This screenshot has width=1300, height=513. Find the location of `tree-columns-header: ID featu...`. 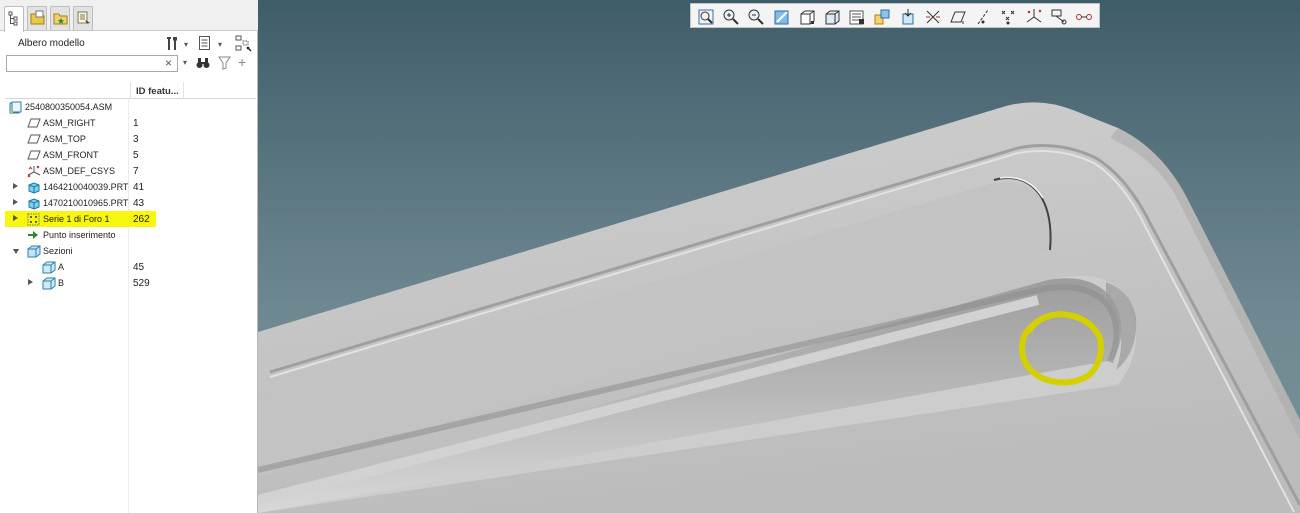

tree-columns-header: ID featu... is located at coordinates (130, 90).